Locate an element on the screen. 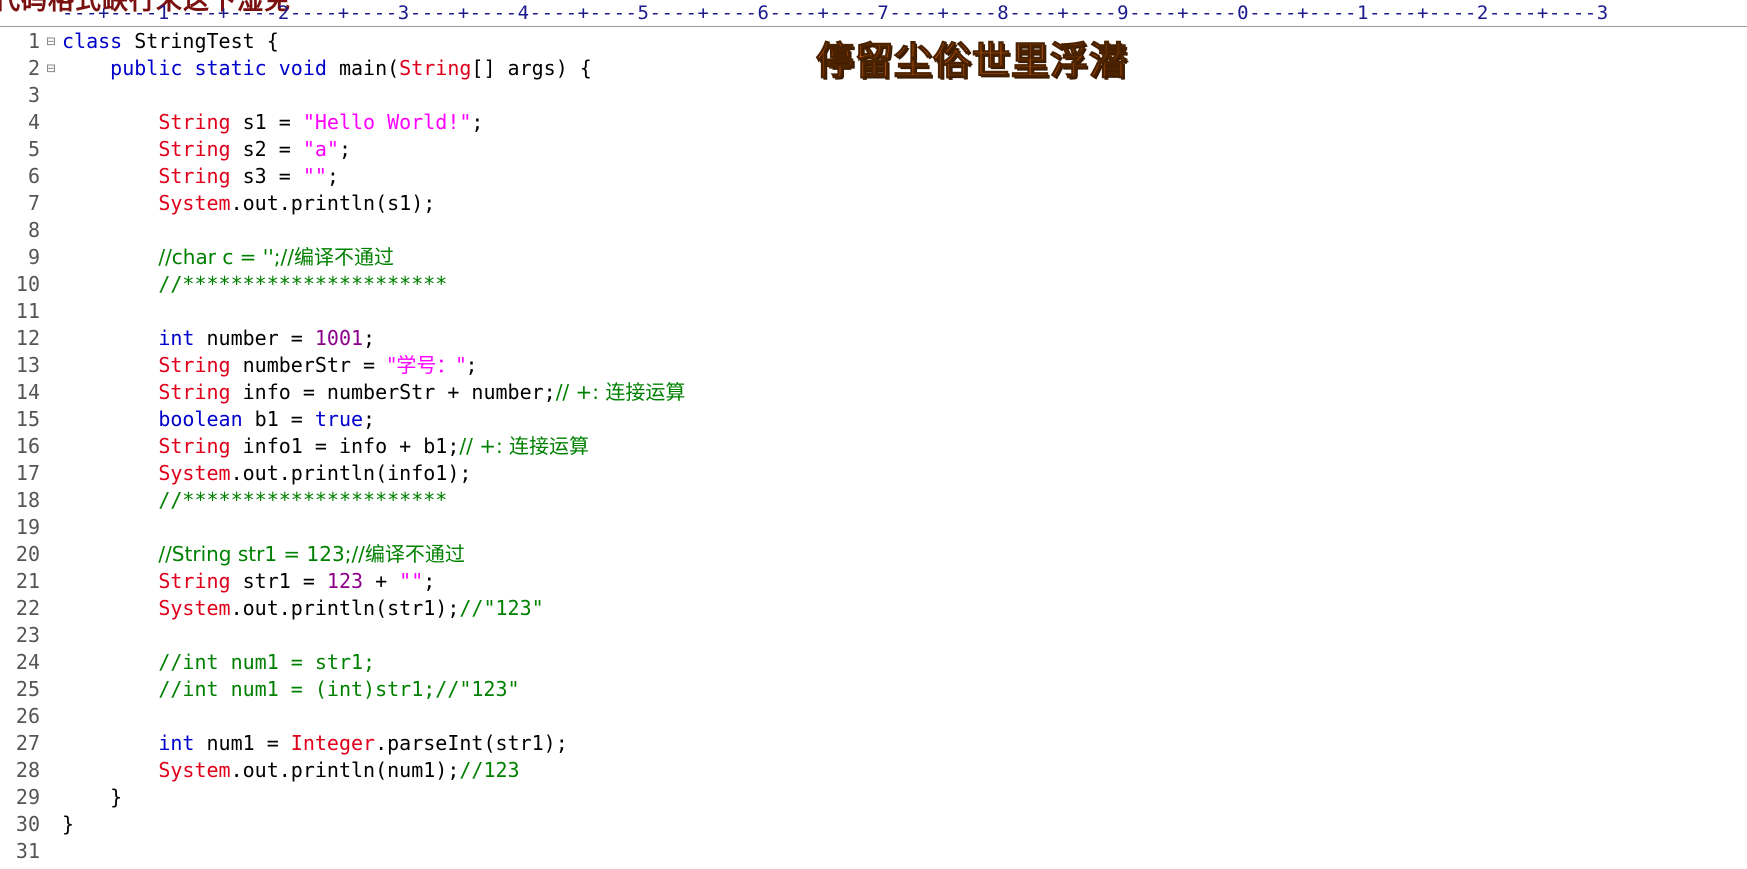  code-line-17: System.out.println(info1); is located at coordinates (904, 473).